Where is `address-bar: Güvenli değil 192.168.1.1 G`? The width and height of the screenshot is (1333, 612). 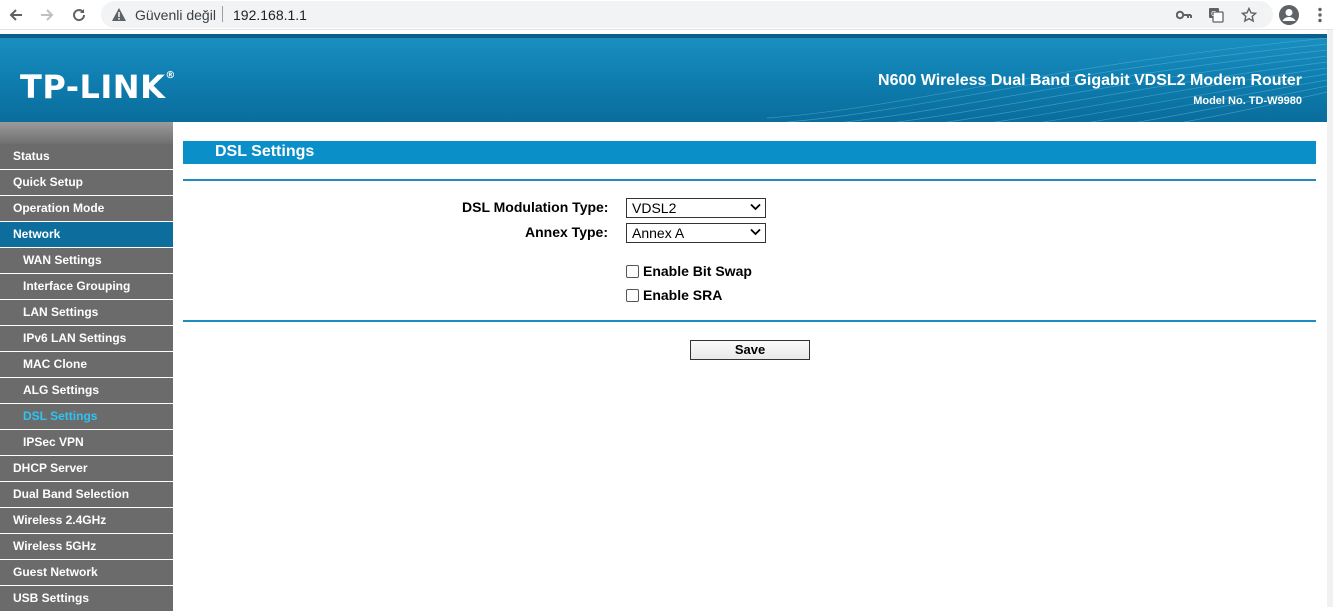 address-bar: Güvenli değil 192.168.1.1 G is located at coordinates (687, 14).